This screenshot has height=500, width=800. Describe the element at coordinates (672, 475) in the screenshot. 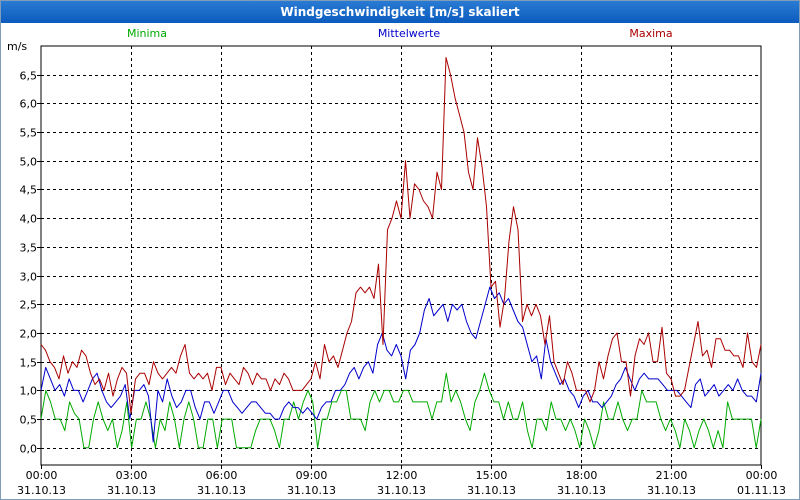

I see `x-tick-time-label: 21:00` at that location.